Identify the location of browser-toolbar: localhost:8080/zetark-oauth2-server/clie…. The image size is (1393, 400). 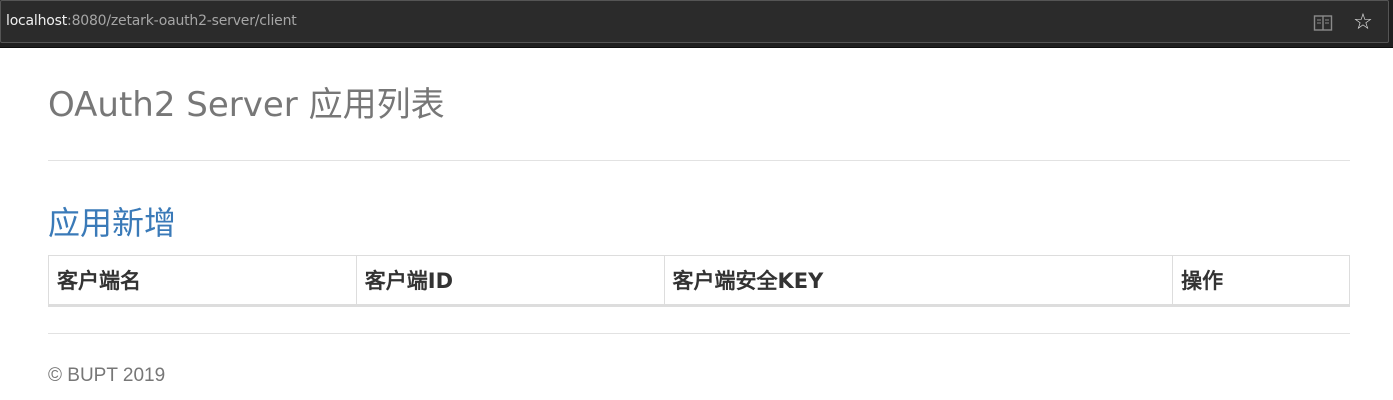
(696, 24).